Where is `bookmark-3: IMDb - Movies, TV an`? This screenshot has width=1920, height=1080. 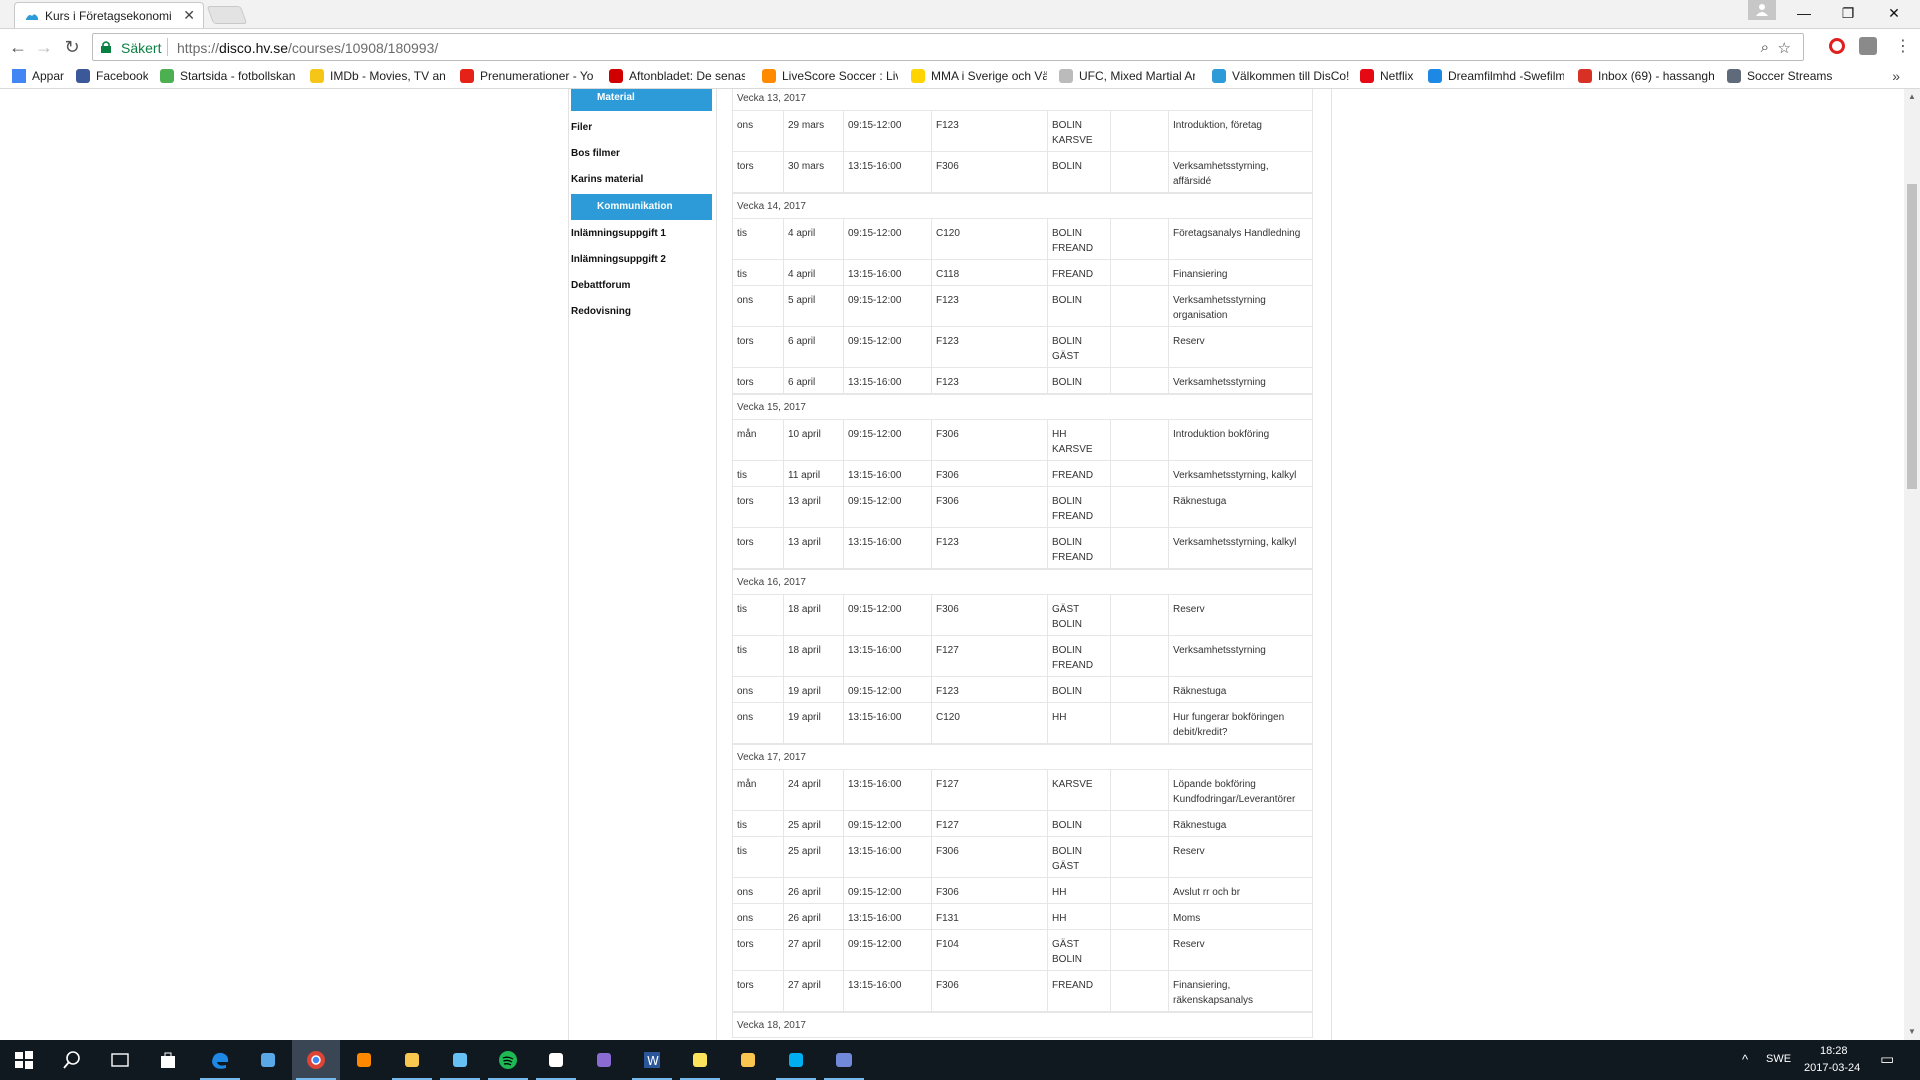 bookmark-3: IMDb - Movies, TV an is located at coordinates (378, 76).